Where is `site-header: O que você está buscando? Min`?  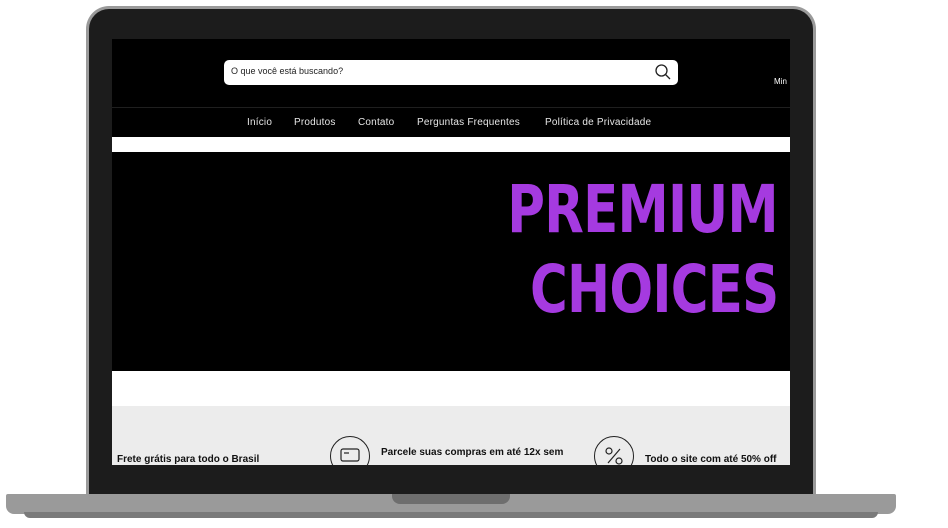 site-header: O que você está buscando? Min is located at coordinates (451, 73).